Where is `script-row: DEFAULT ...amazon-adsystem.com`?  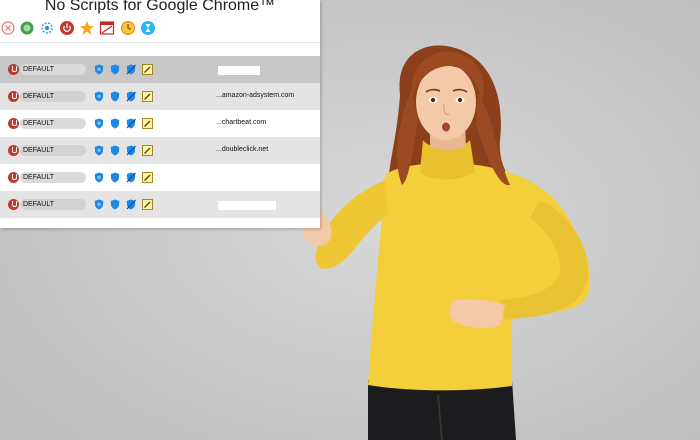
script-row: DEFAULT ...amazon-adsystem.com is located at coordinates (160, 96).